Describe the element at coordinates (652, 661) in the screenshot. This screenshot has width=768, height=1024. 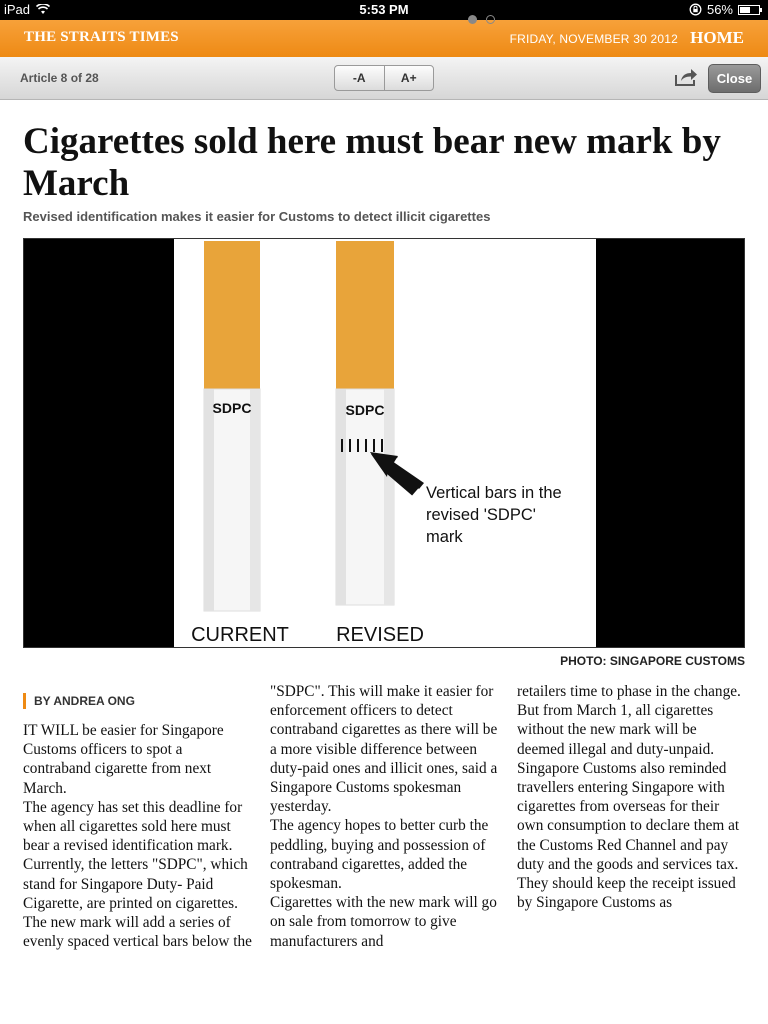
I see `photo-credit: PHOTO: SINGAPORE CUSTOMS` at that location.